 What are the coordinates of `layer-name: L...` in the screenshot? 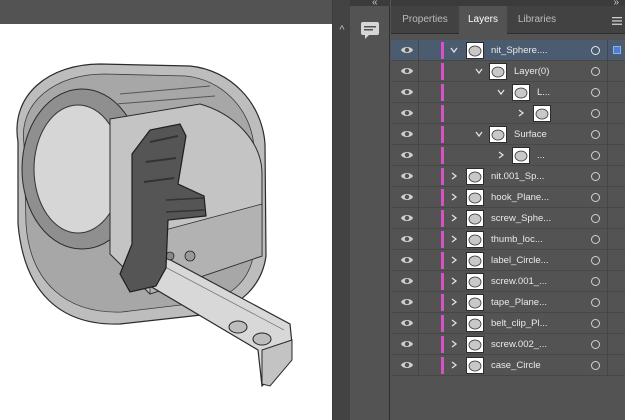 It's located at (543, 92).